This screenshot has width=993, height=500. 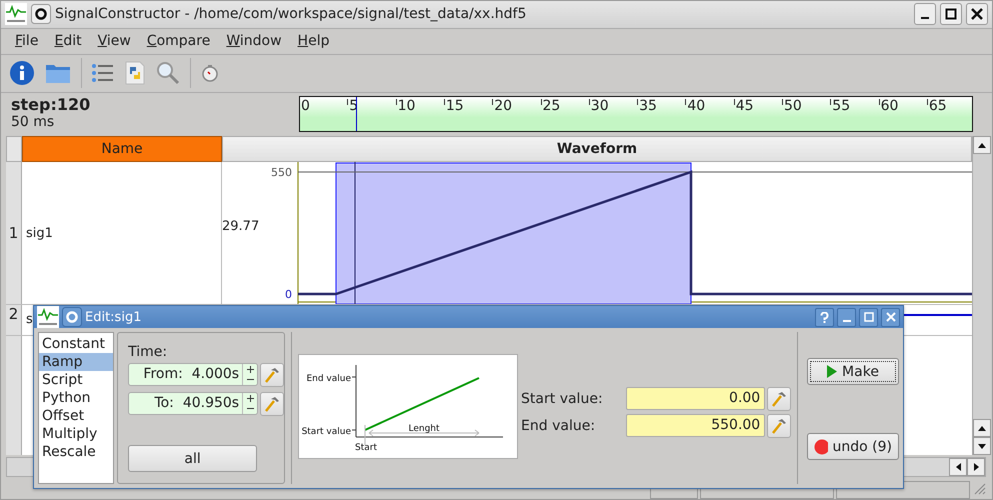 What do you see at coordinates (76, 434) in the screenshot?
I see `function-item: Multiply` at bounding box center [76, 434].